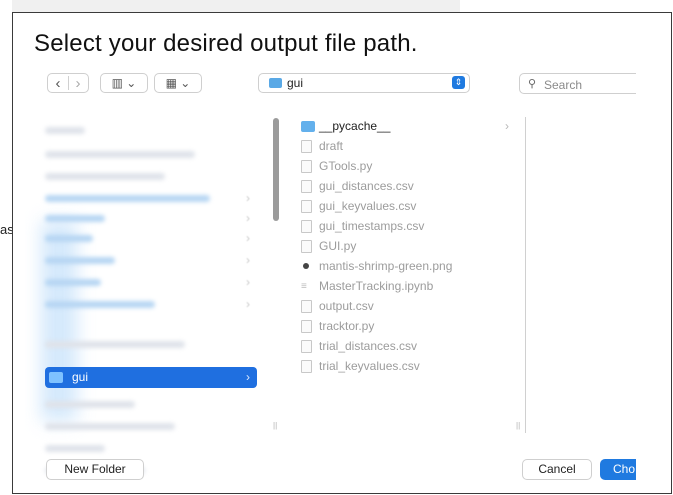 The width and height of the screenshot is (673, 495). Describe the element at coordinates (405, 246) in the screenshot. I see `list-item: GUI.py` at that location.